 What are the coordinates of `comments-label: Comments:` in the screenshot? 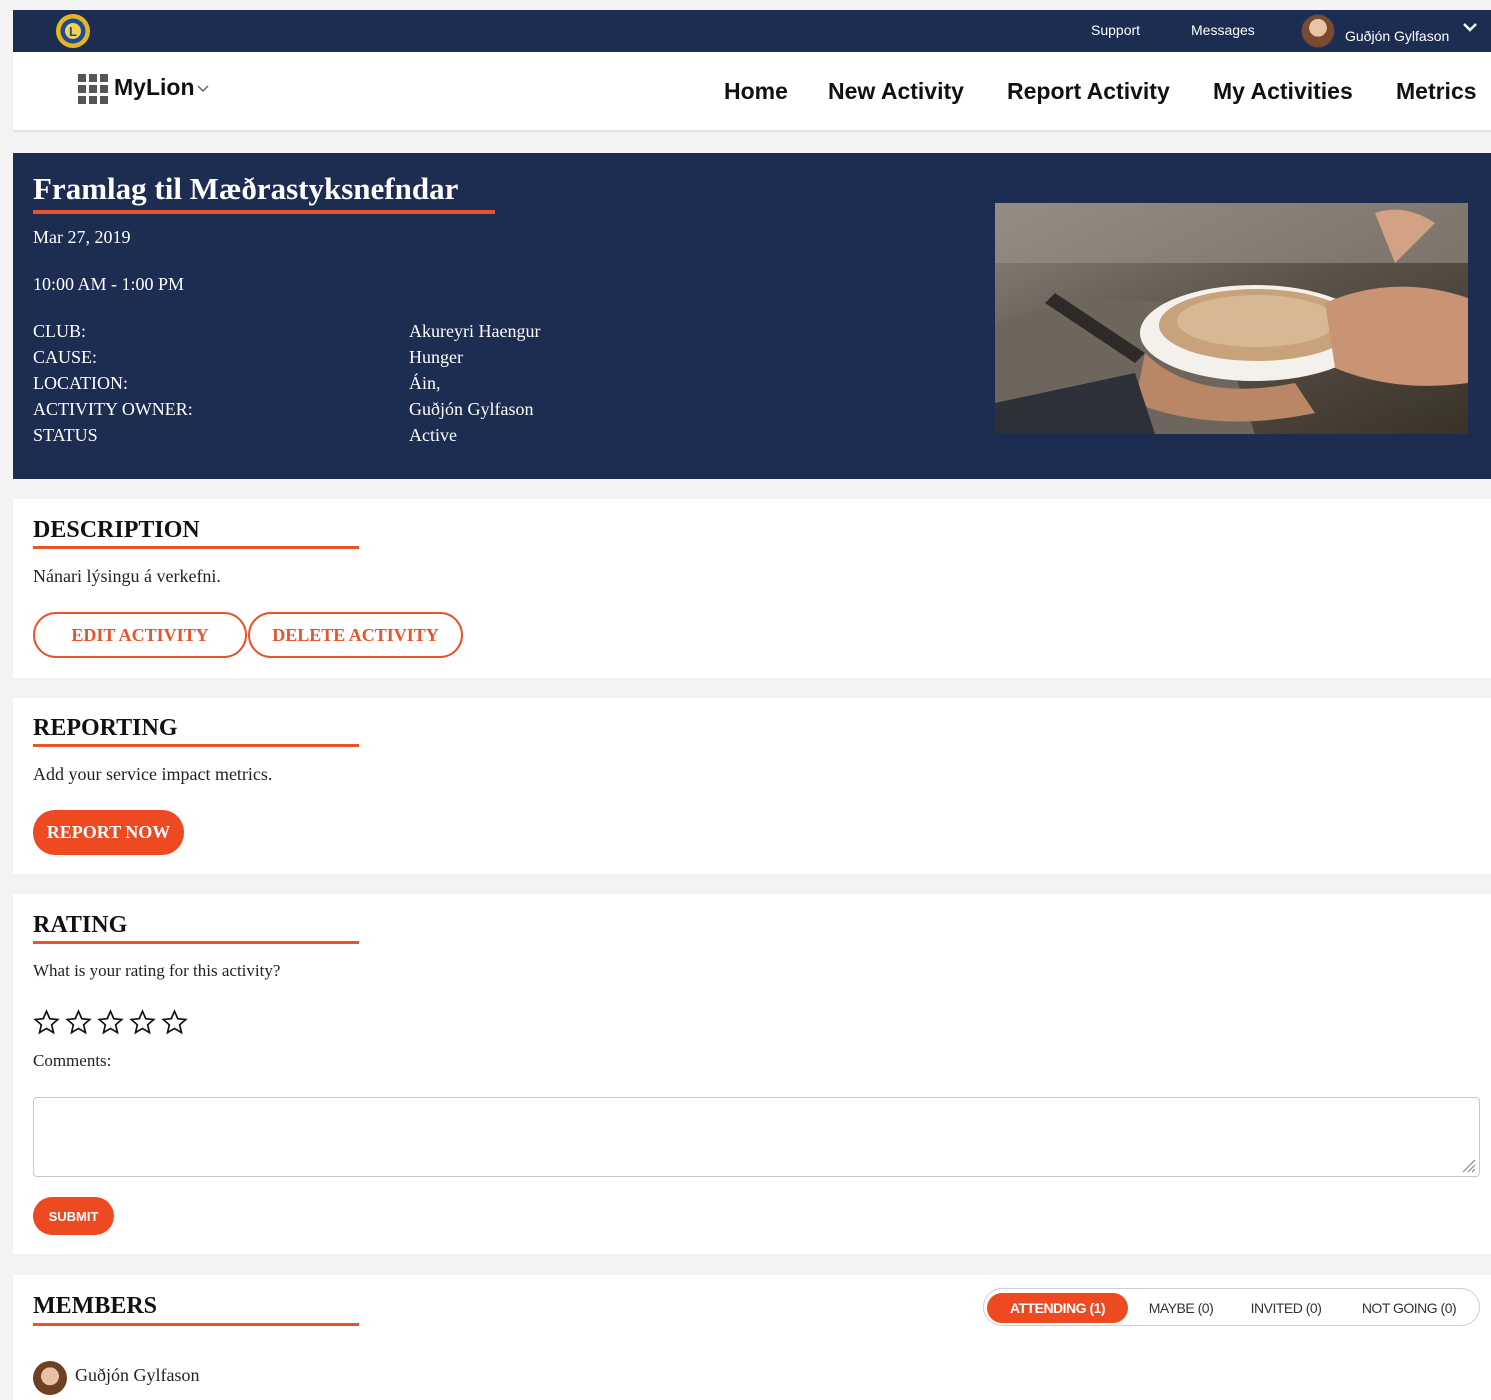 It's located at (72, 1060).